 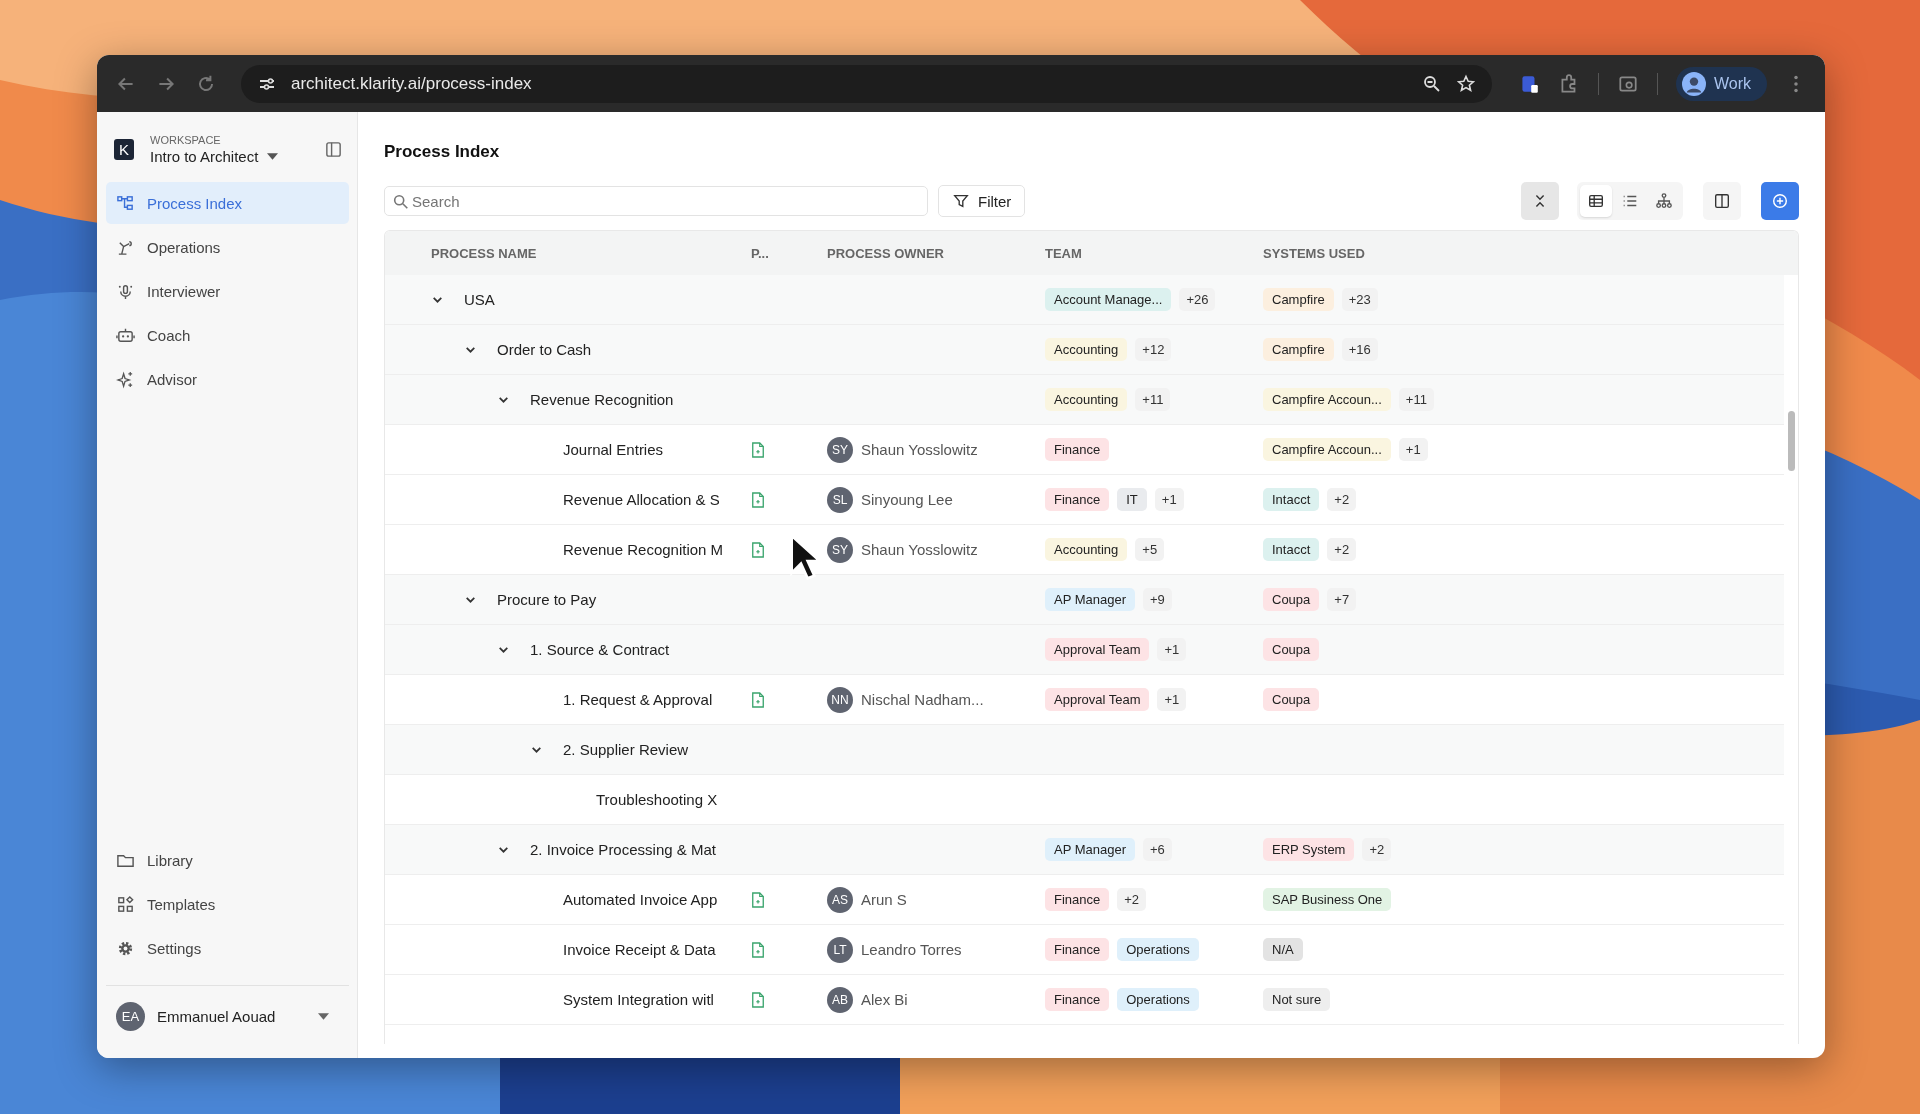 I want to click on table-row: Order to Cash Accounting +12 Campfire +16, so click(x=1084, y=350).